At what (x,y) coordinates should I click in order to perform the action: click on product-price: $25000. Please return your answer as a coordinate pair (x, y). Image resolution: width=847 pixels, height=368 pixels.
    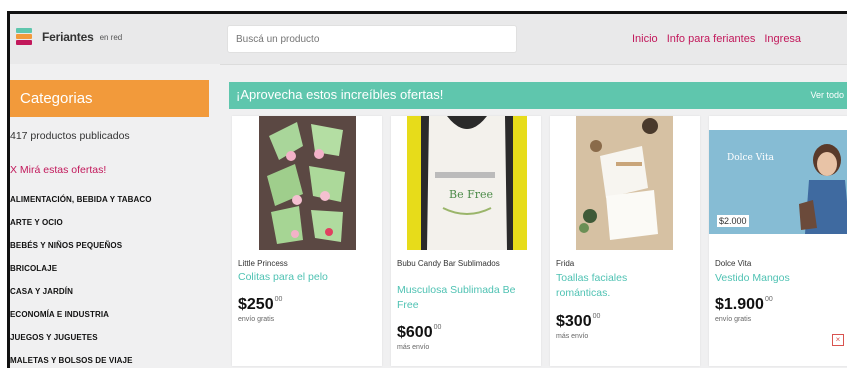
    Looking at the image, I should click on (260, 304).